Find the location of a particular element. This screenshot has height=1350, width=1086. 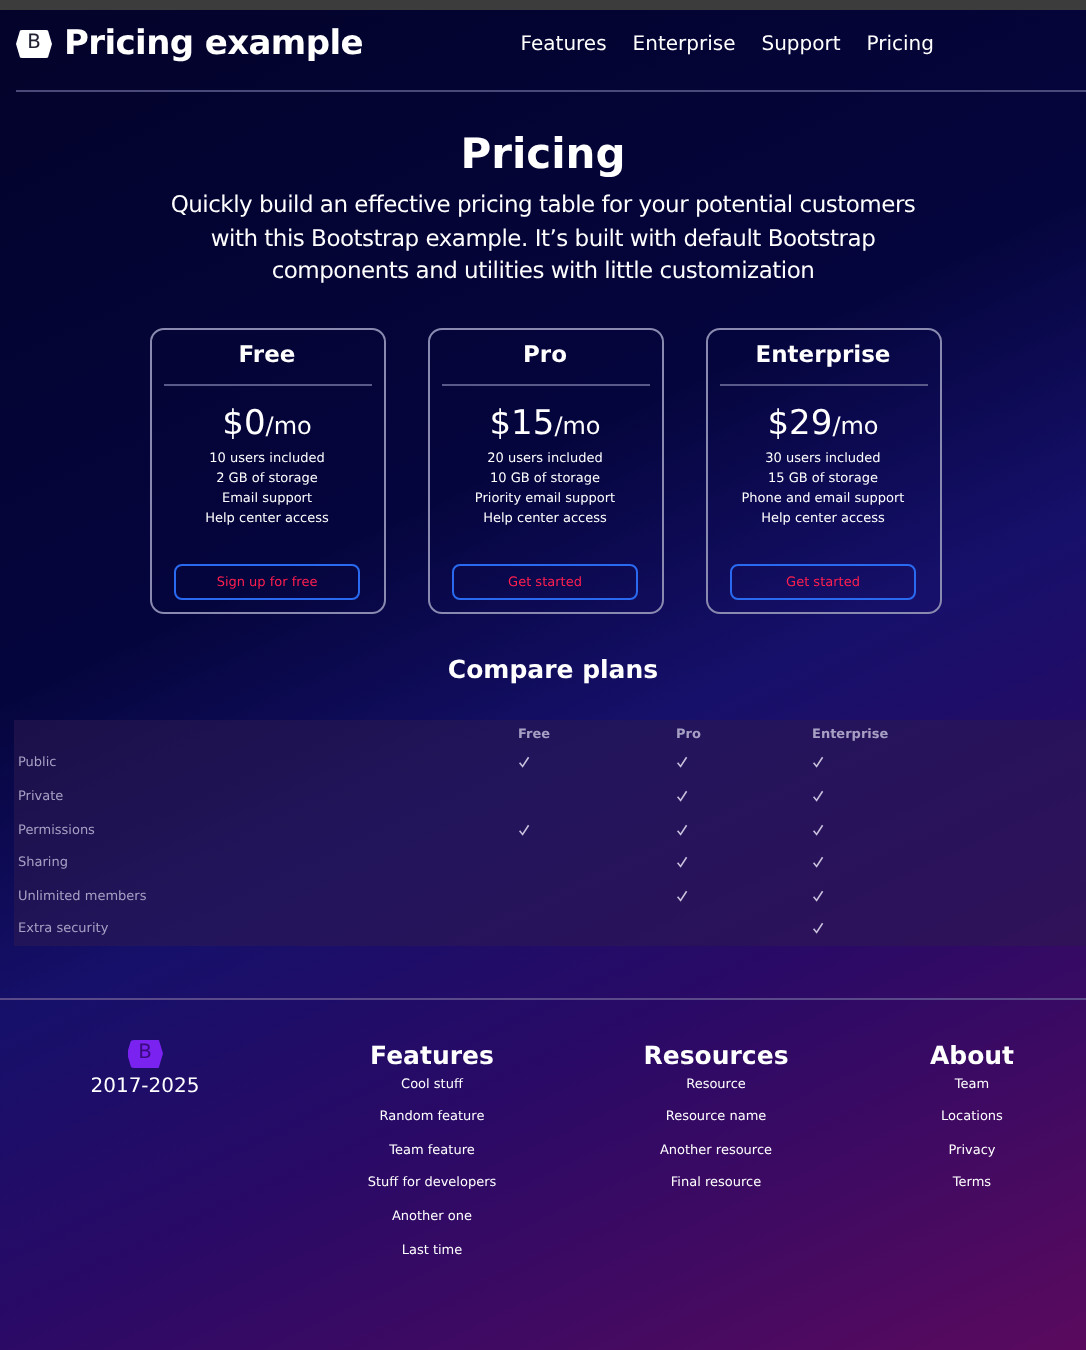

footer-heading: Resources is located at coordinates (716, 1055).